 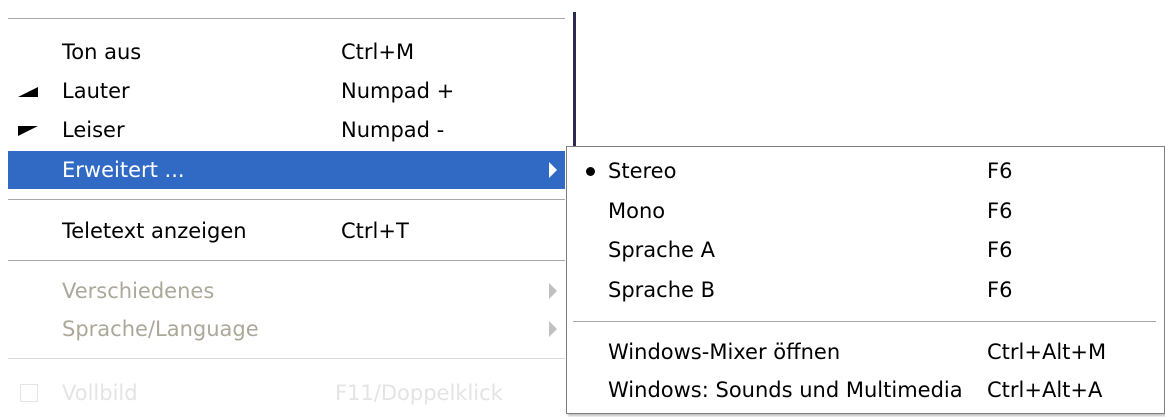 What do you see at coordinates (865, 290) in the screenshot?
I see `submenu-item-sprache-b: Sprache B F6` at bounding box center [865, 290].